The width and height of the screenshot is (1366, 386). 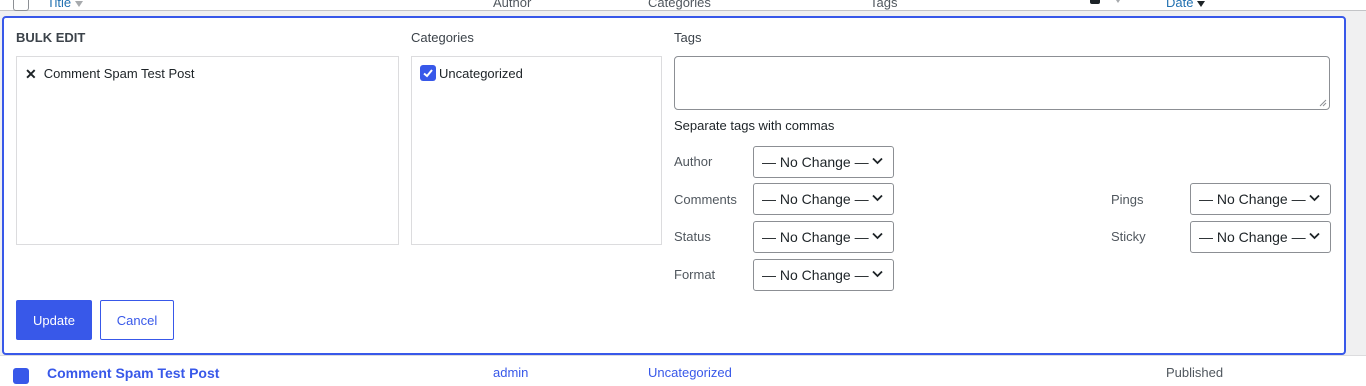 I want to click on comments-label: Comments, so click(x=705, y=199).